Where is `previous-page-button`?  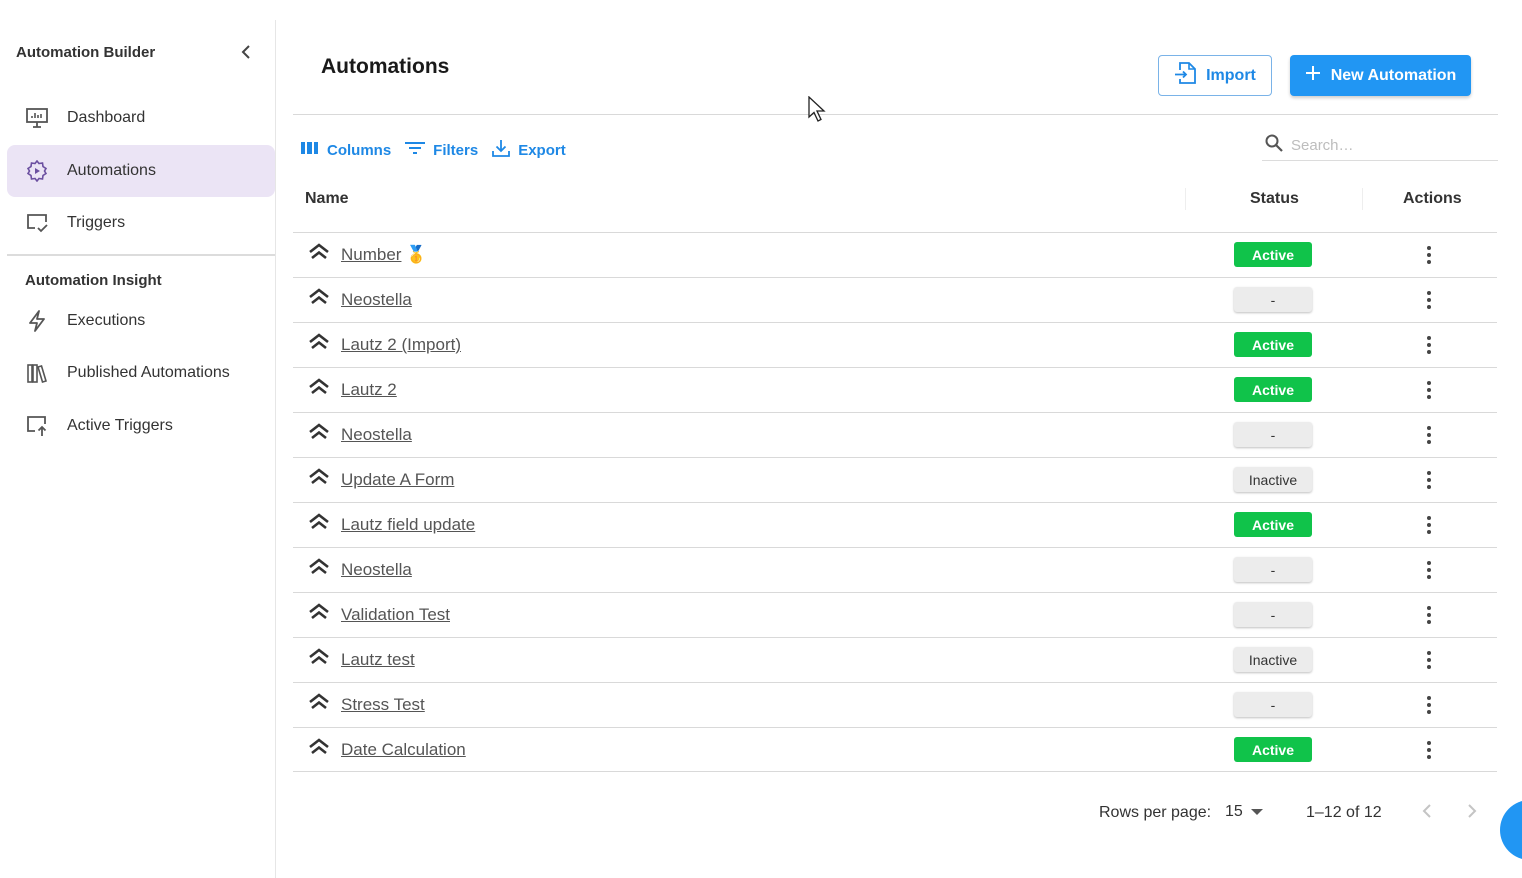 previous-page-button is located at coordinates (1427, 813).